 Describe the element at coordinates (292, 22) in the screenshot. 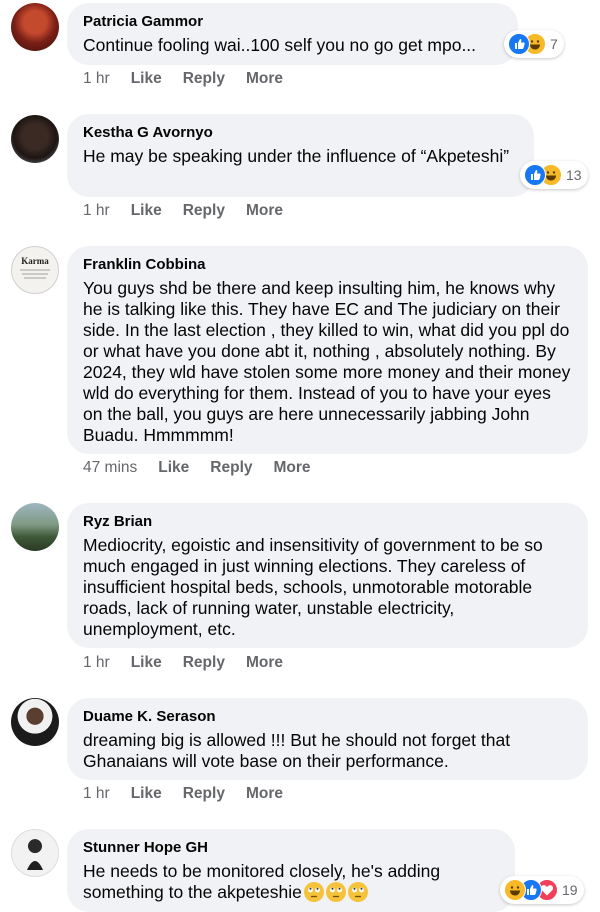

I see `comment-author: Patricia Gammor` at that location.